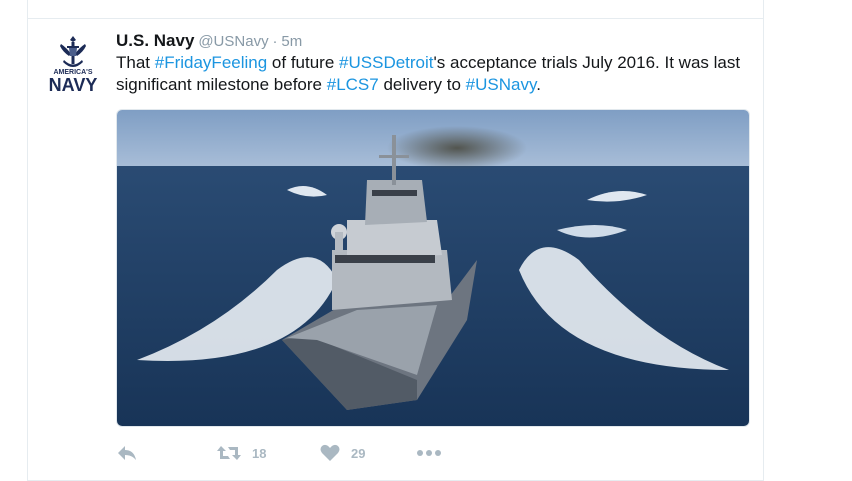 The image size is (852, 481). What do you see at coordinates (233, 41) in the screenshot?
I see `author-handle: @USNavy` at bounding box center [233, 41].